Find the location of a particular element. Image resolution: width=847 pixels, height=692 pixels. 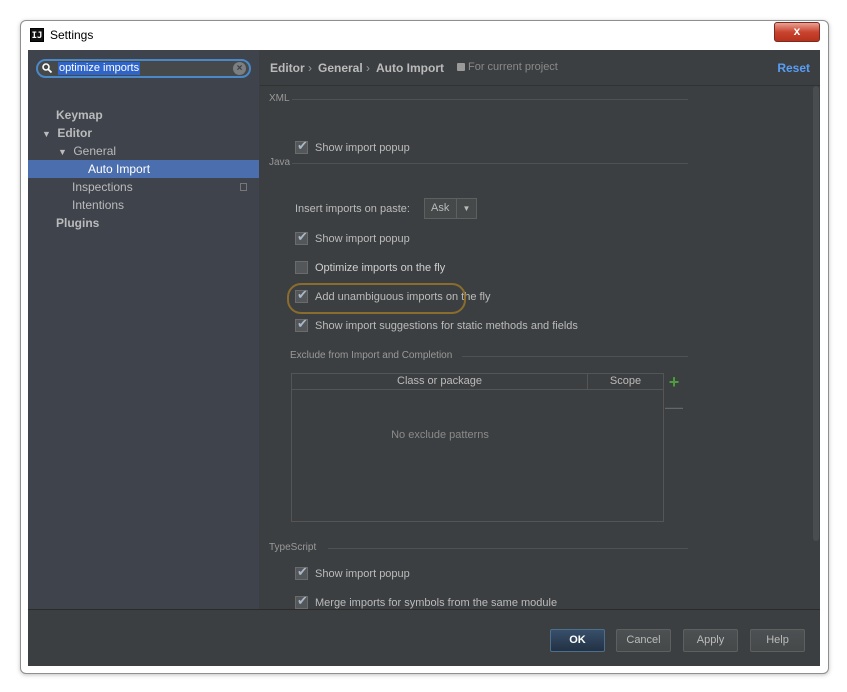

breadcrumb-general: General is located at coordinates (340, 68).